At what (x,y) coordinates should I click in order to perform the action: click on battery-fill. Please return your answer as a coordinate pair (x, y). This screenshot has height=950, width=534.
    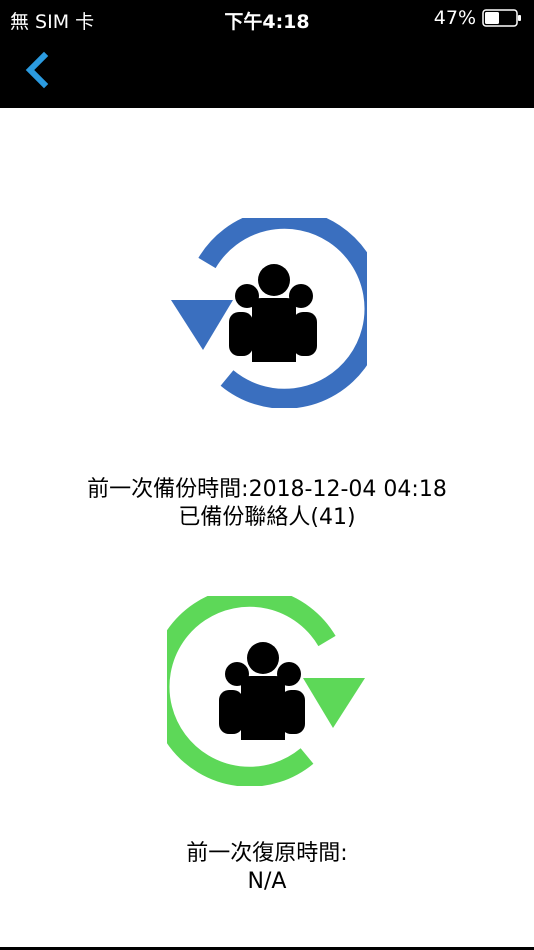
    Looking at the image, I should click on (492, 18).